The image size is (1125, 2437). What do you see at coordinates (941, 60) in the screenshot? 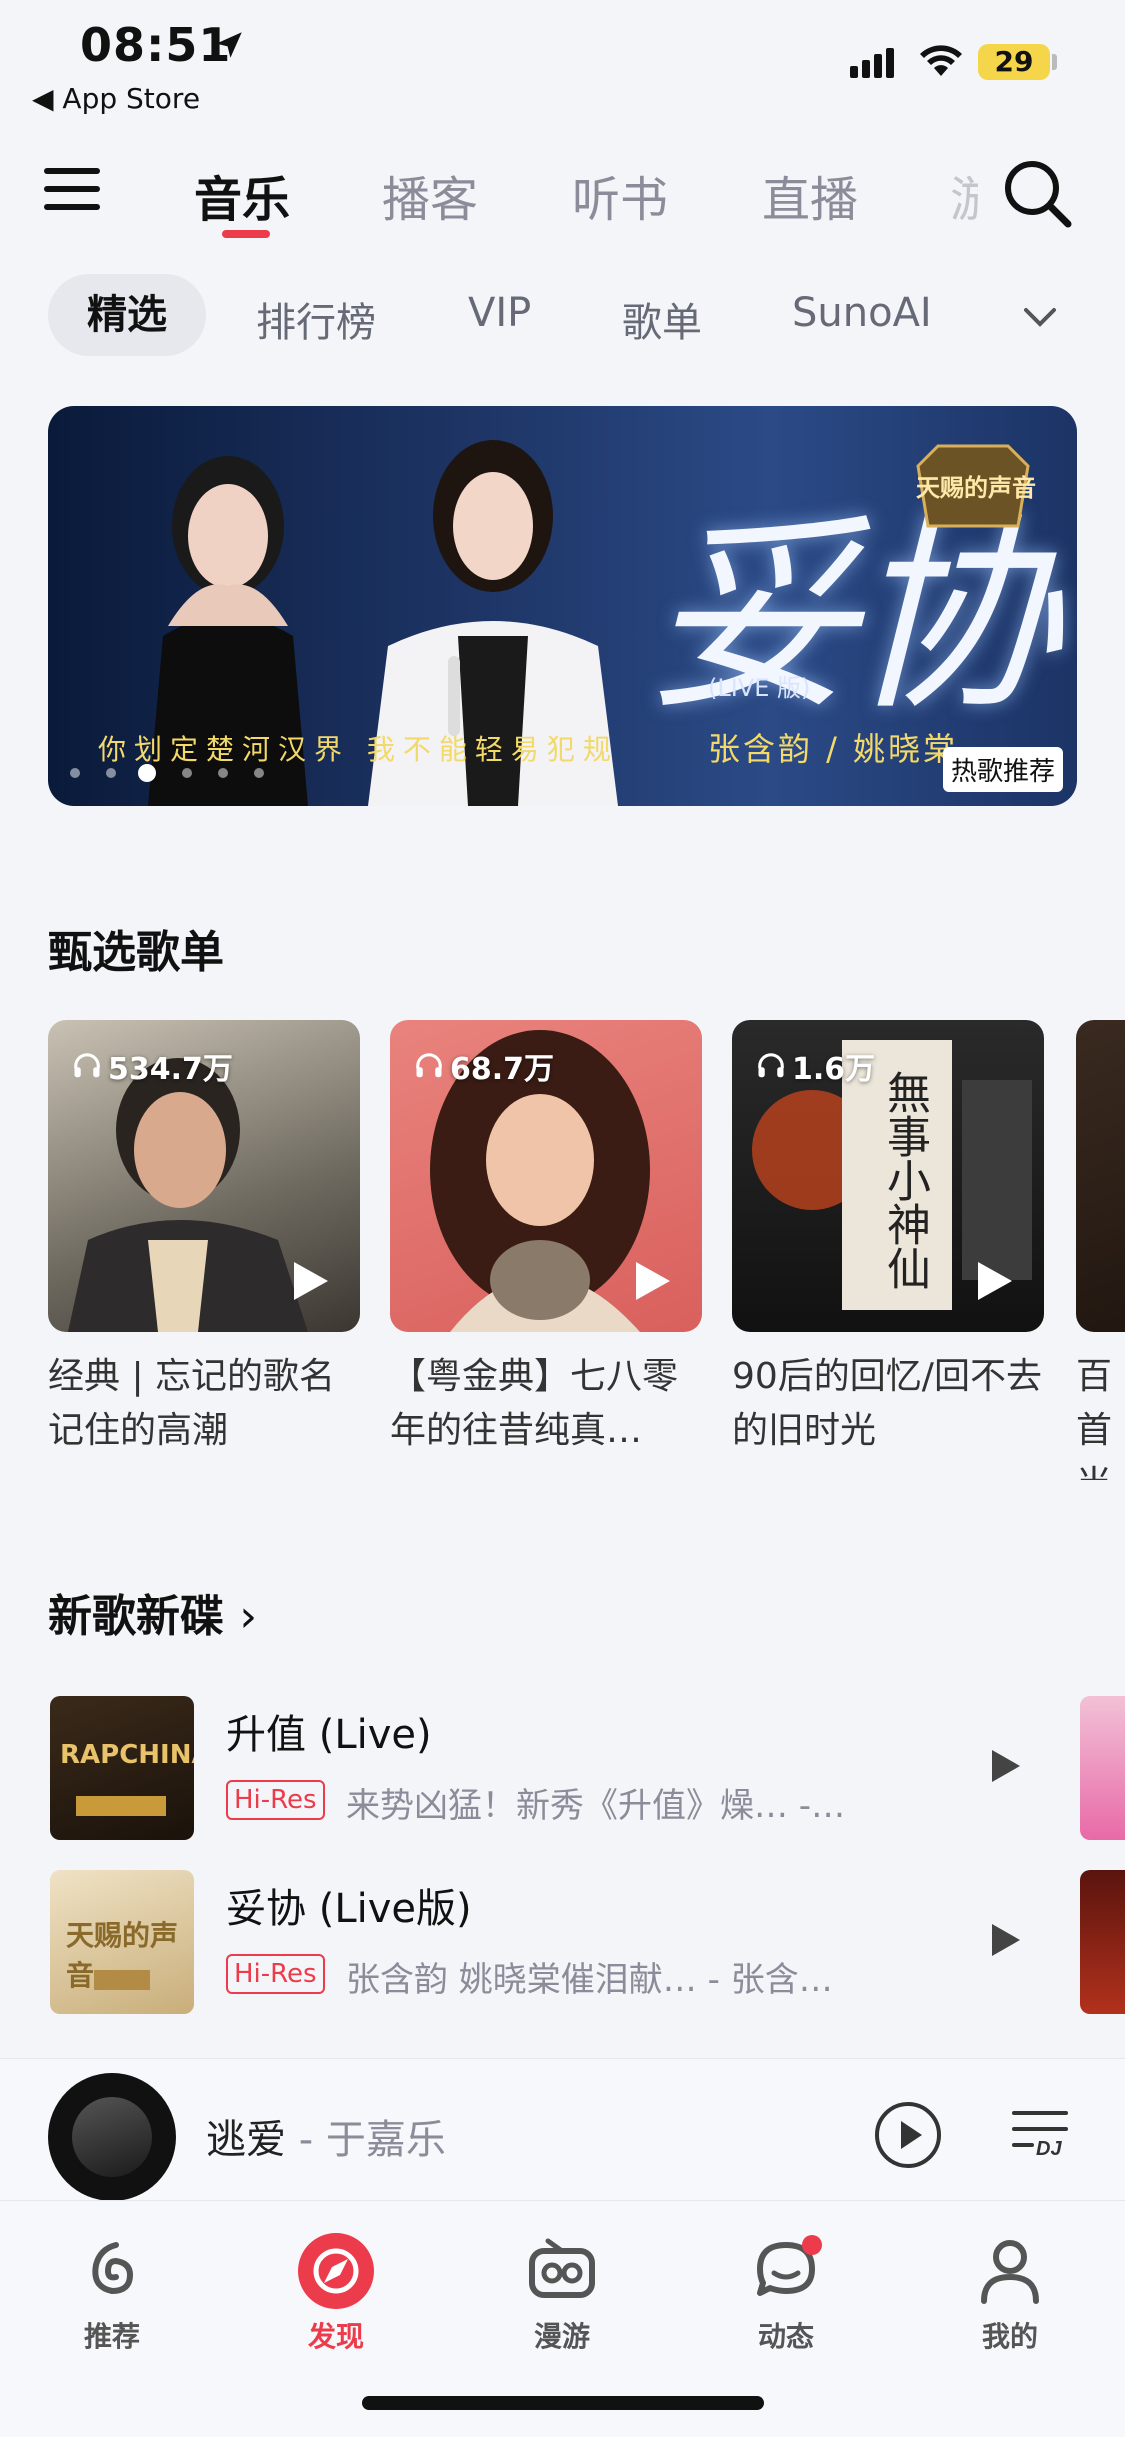
I see `wifi-icon` at bounding box center [941, 60].